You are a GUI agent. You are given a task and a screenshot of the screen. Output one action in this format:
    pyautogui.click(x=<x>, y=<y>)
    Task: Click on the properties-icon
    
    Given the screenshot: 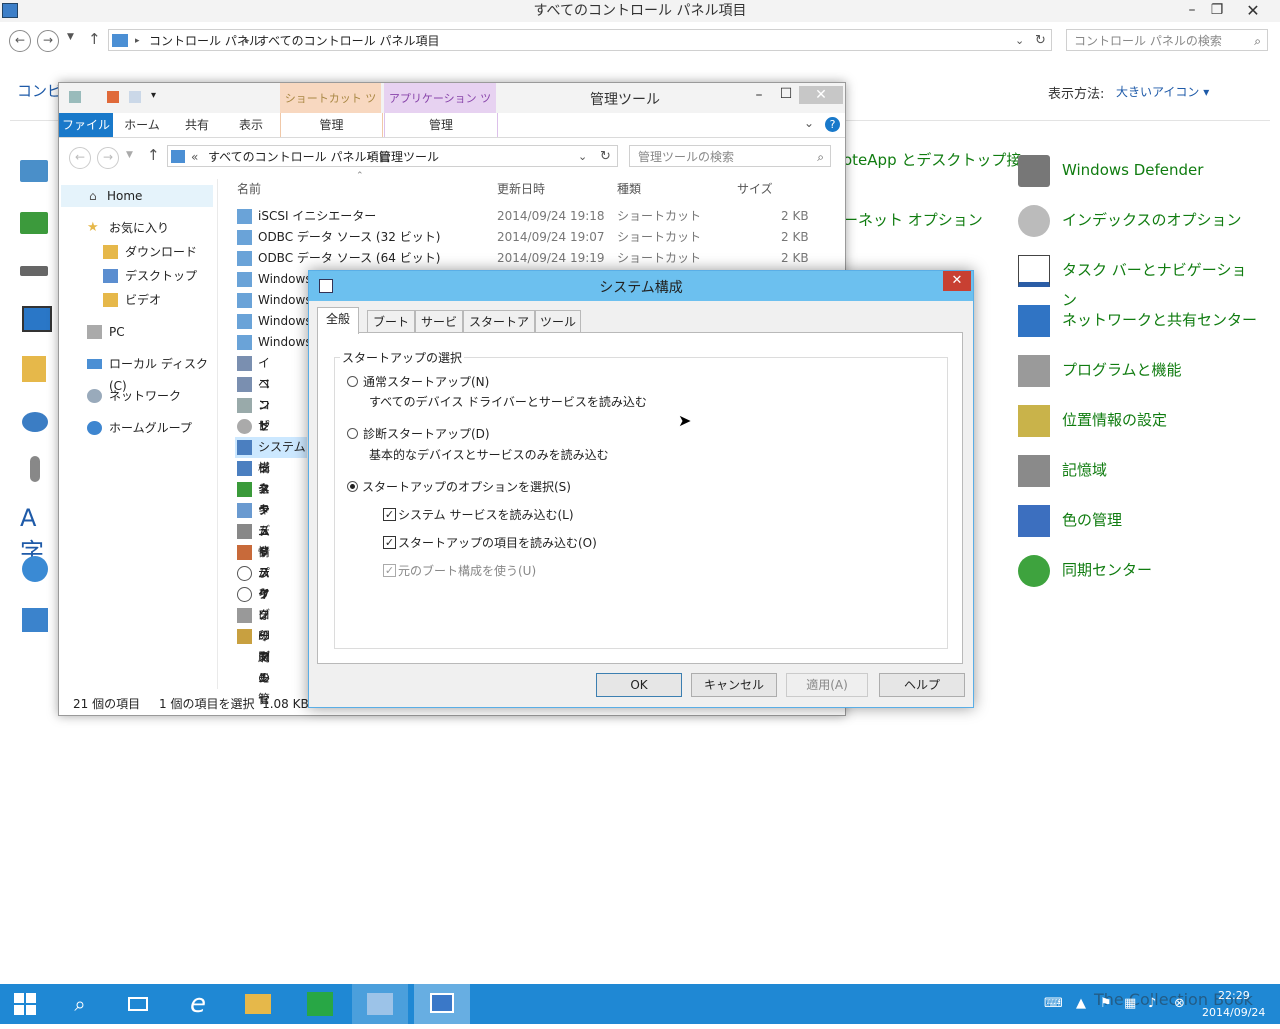 What is the action you would take?
    pyautogui.click(x=75, y=97)
    